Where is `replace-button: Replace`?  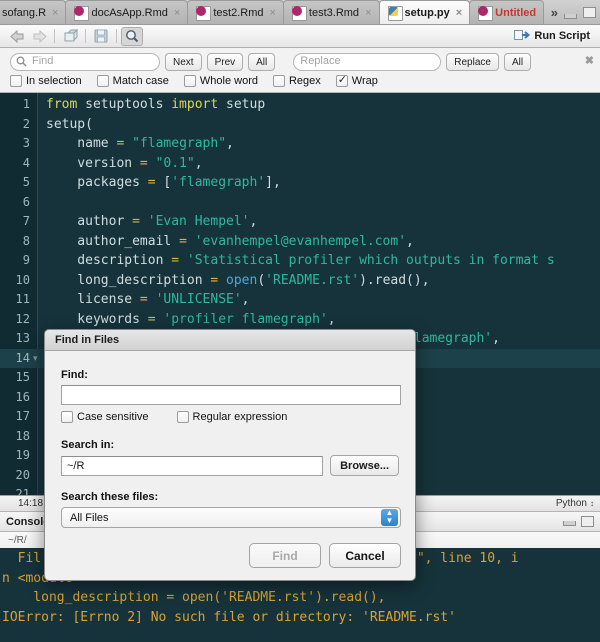 replace-button: Replace is located at coordinates (472, 62).